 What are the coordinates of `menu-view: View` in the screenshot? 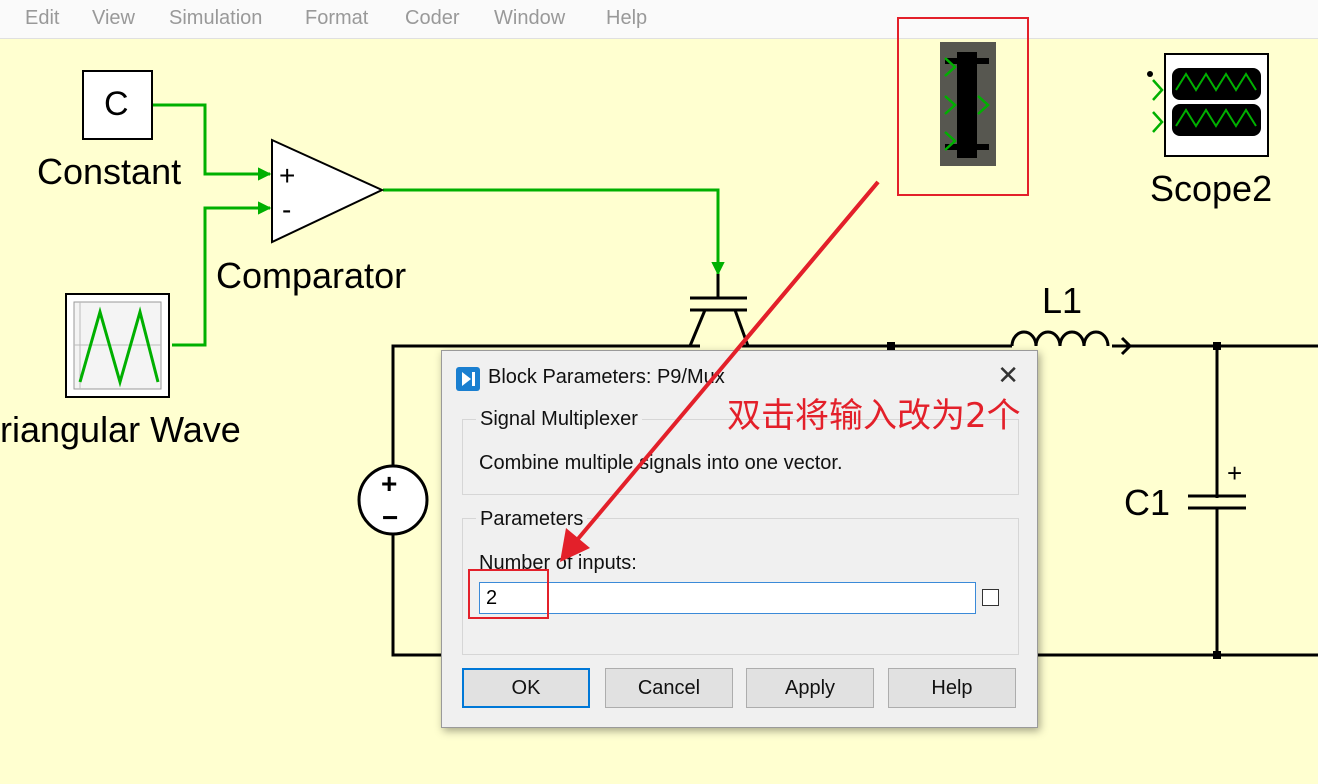 It's located at (113, 18).